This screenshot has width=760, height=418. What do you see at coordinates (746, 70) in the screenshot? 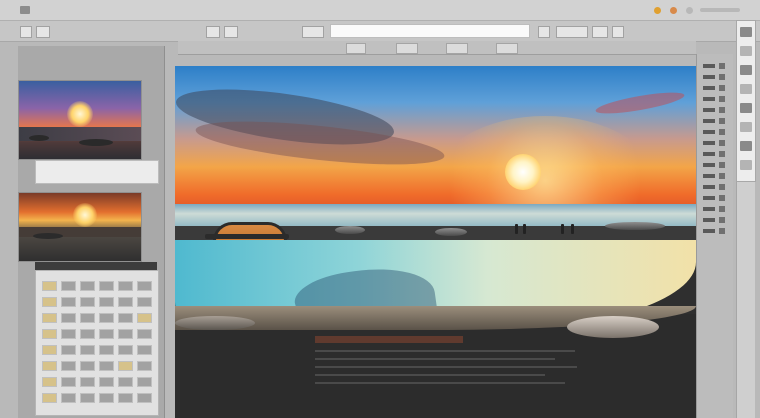
I see `adjust-icon` at bounding box center [746, 70].